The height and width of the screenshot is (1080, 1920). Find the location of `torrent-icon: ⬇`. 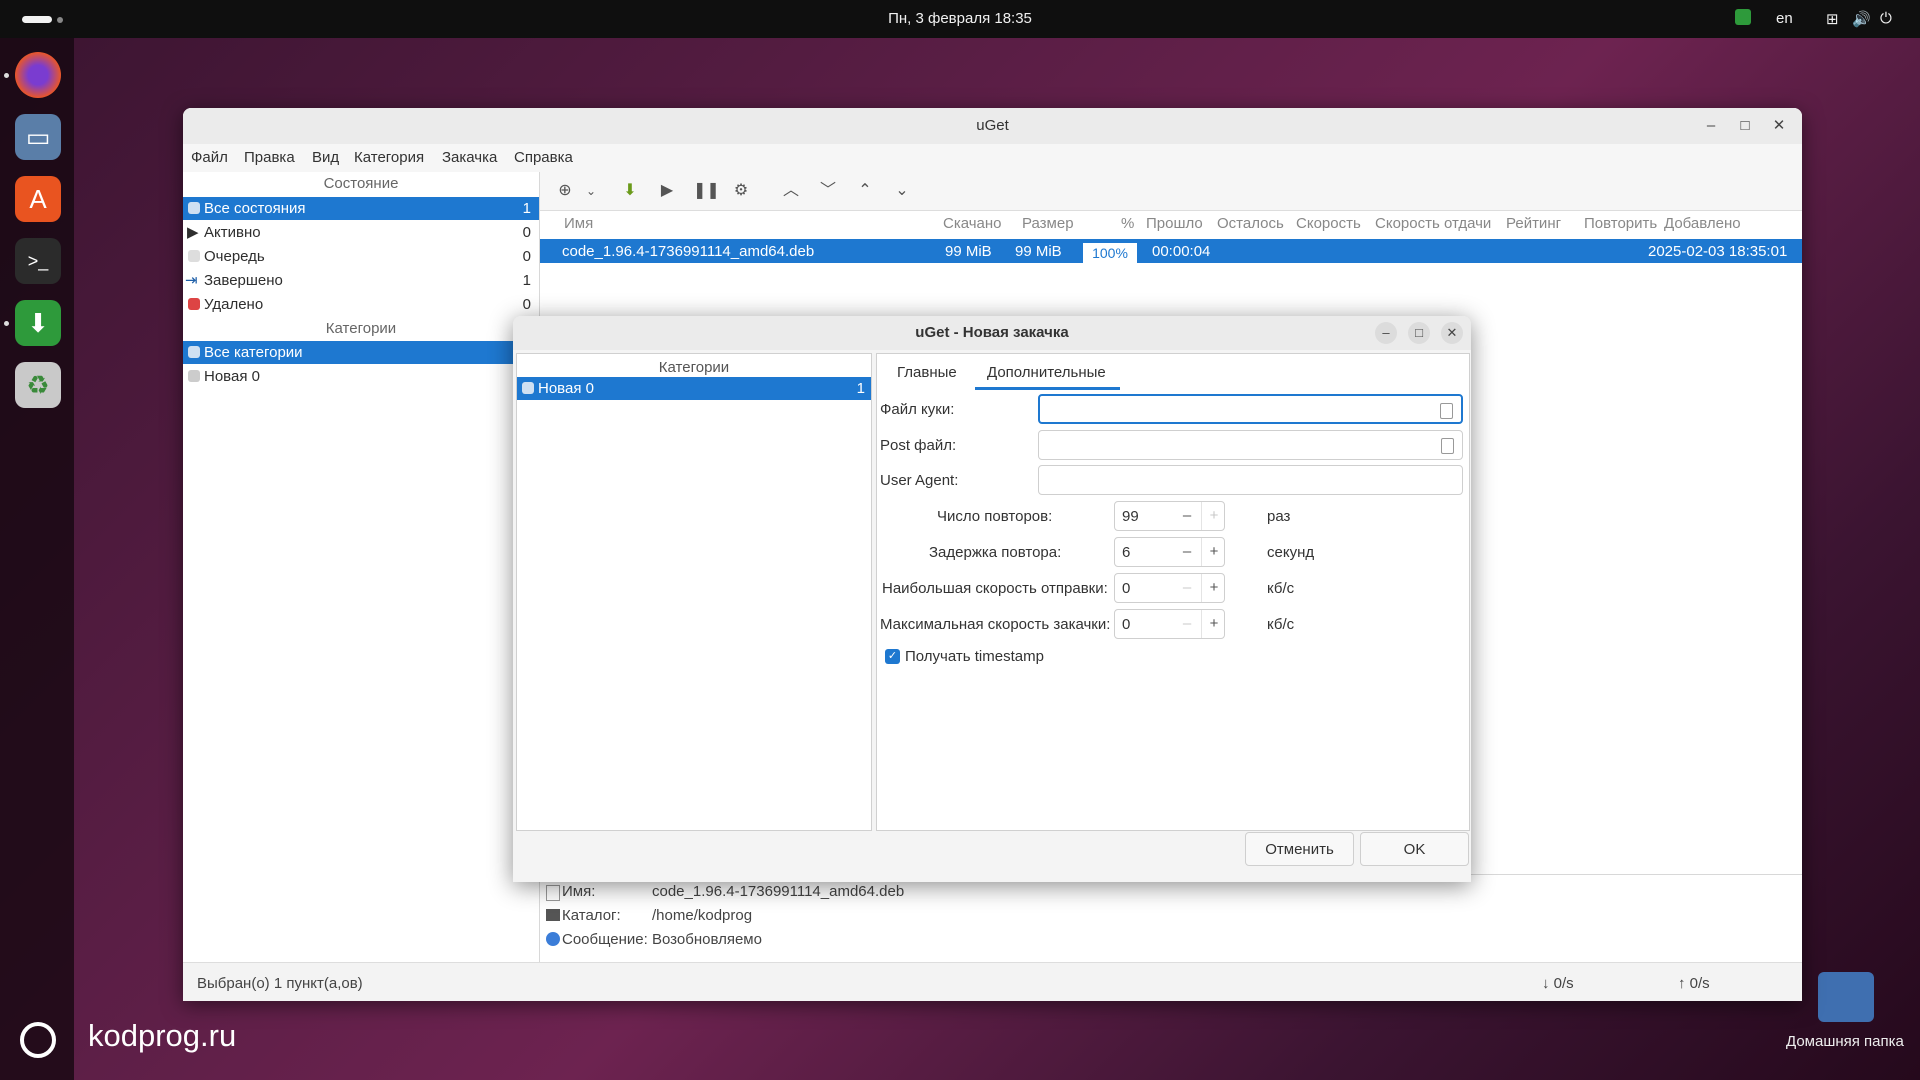

torrent-icon: ⬇ is located at coordinates (630, 191).